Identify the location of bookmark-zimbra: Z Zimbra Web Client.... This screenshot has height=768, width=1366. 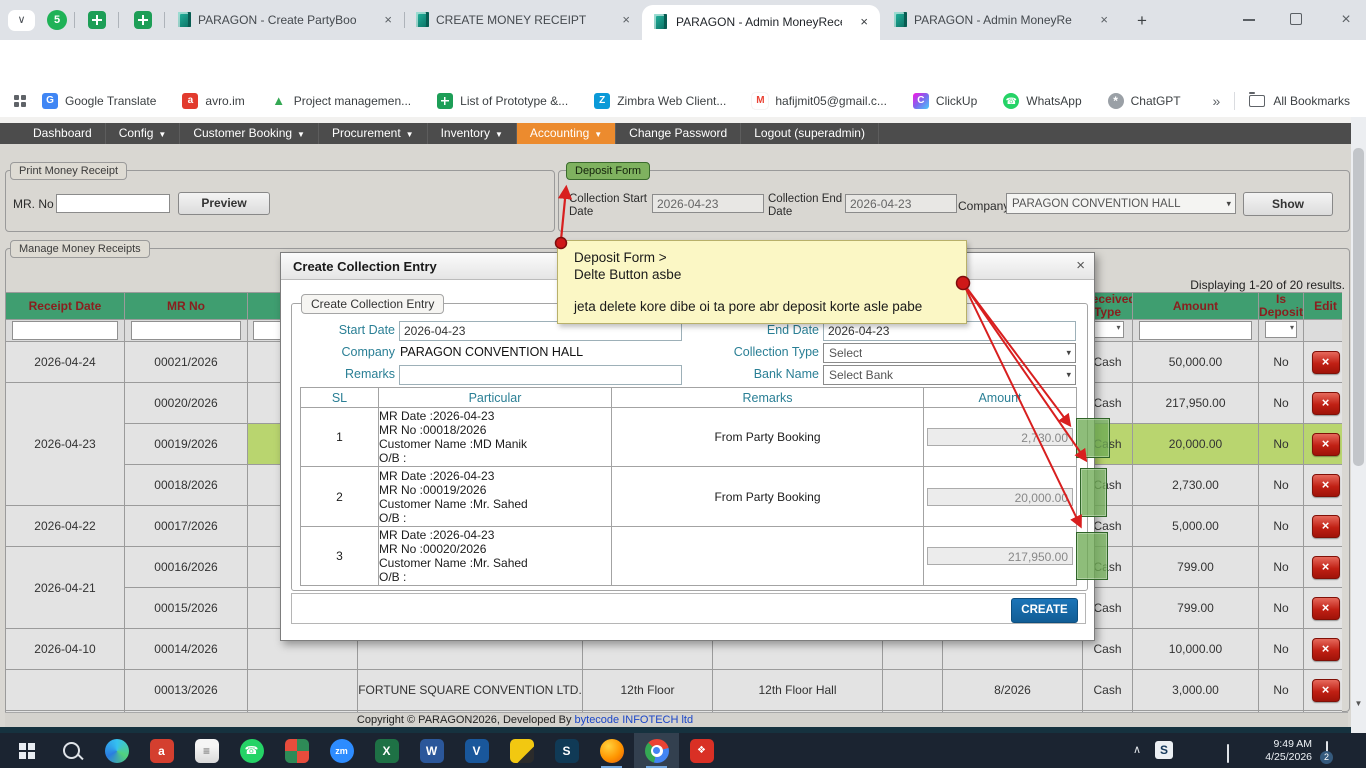
(660, 100).